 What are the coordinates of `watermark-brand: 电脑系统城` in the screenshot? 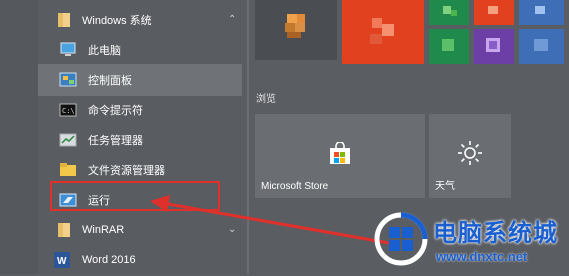 It's located at (495, 233).